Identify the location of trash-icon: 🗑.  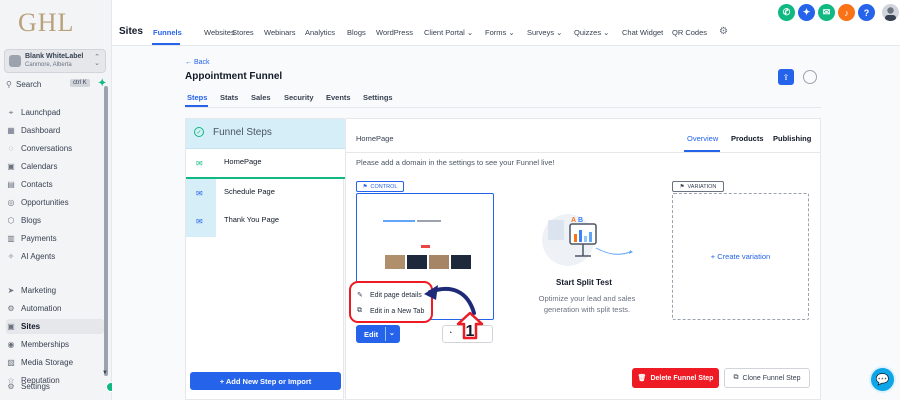
(642, 378).